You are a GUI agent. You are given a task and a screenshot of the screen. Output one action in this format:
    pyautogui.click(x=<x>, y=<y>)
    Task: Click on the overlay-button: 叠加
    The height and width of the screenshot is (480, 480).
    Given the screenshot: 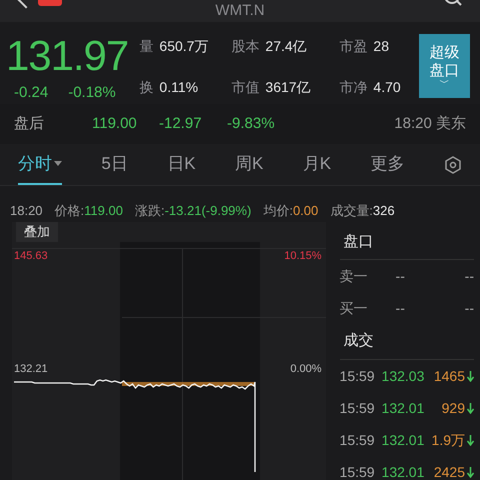 What is the action you would take?
    pyautogui.click(x=37, y=232)
    